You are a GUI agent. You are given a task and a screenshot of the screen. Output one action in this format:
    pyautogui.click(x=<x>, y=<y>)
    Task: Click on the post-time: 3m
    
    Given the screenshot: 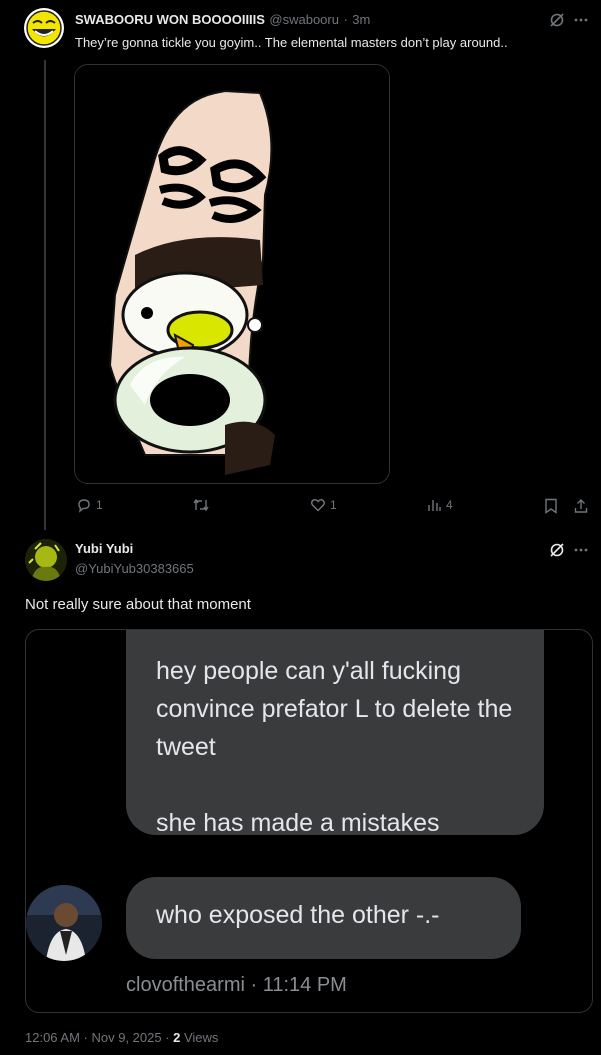 What is the action you would take?
    pyautogui.click(x=361, y=19)
    